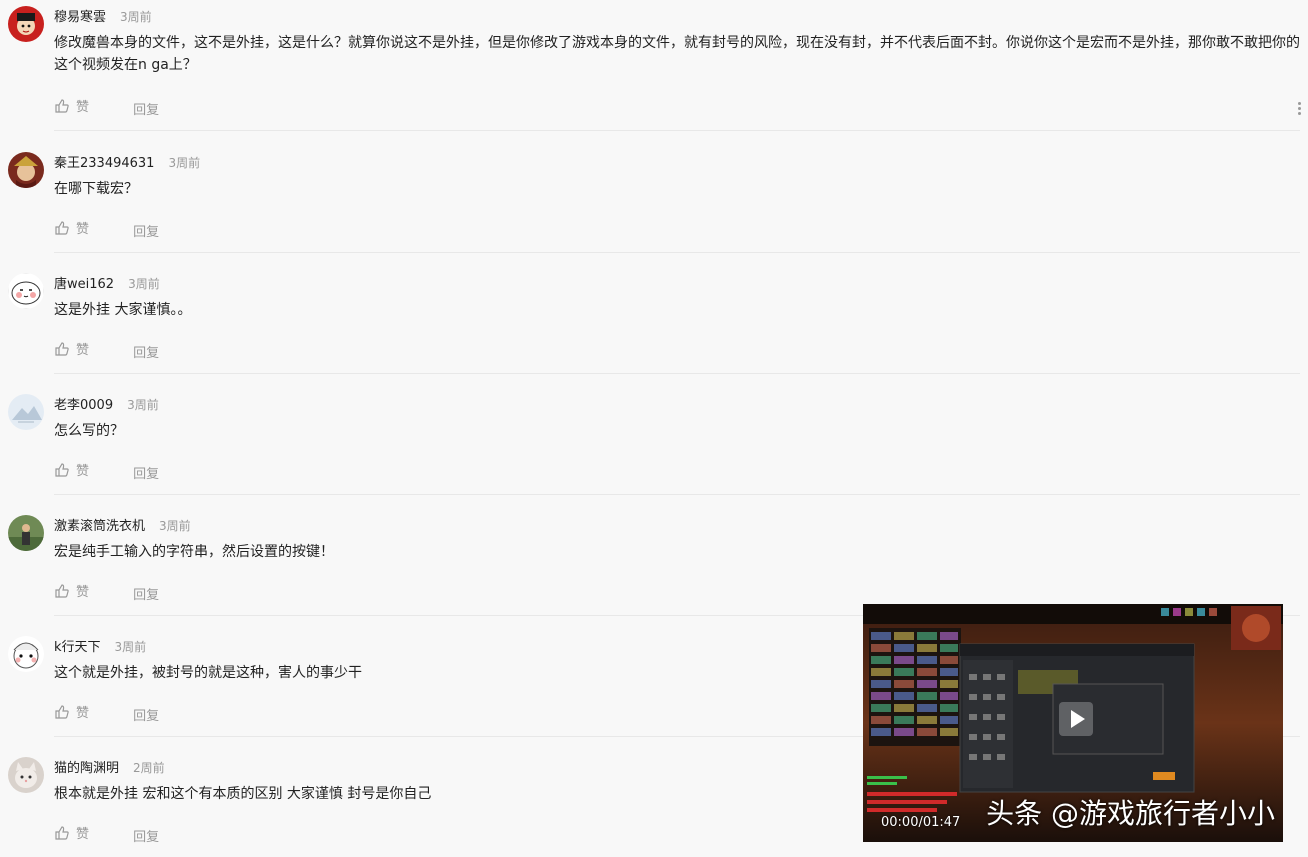 This screenshot has height=857, width=1308. Describe the element at coordinates (921, 822) in the screenshot. I see `video-timecode: 00:00/01:47` at that location.